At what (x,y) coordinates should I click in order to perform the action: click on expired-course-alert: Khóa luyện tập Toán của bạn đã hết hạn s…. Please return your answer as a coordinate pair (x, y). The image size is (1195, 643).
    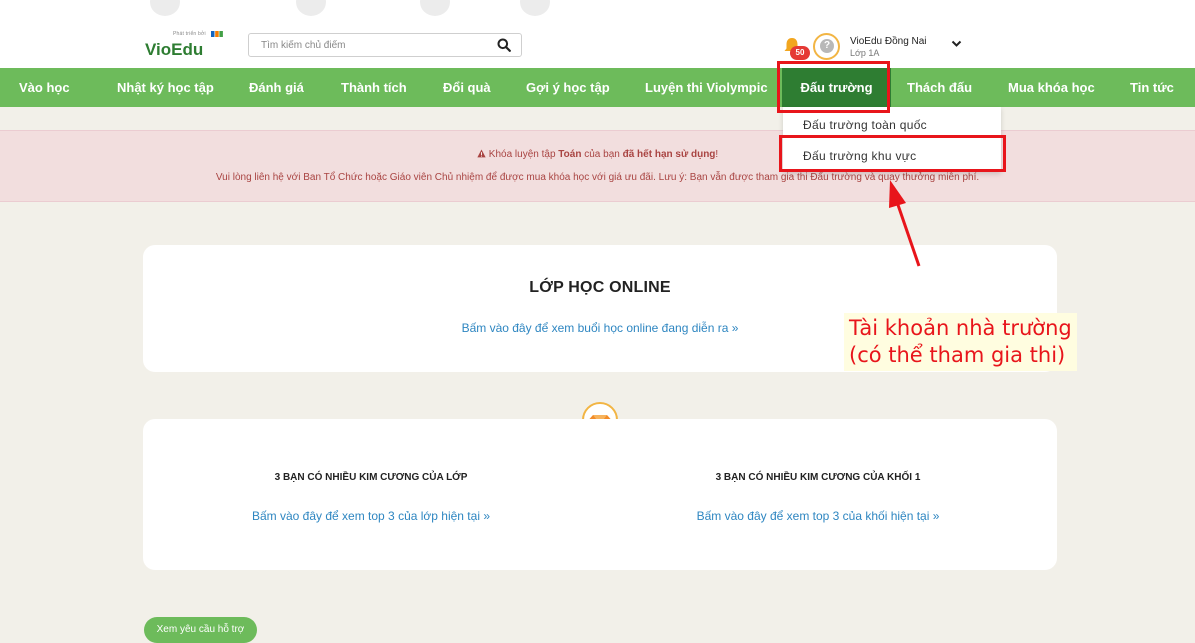
    Looking at the image, I should click on (597, 166).